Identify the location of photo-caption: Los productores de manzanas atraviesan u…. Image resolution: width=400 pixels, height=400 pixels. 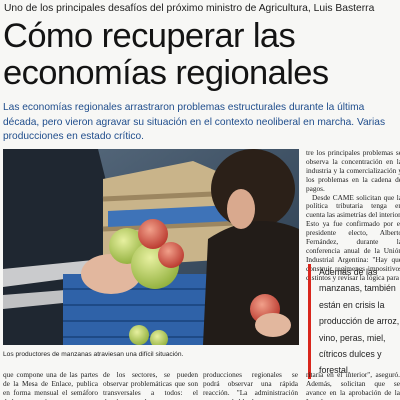
(93, 354).